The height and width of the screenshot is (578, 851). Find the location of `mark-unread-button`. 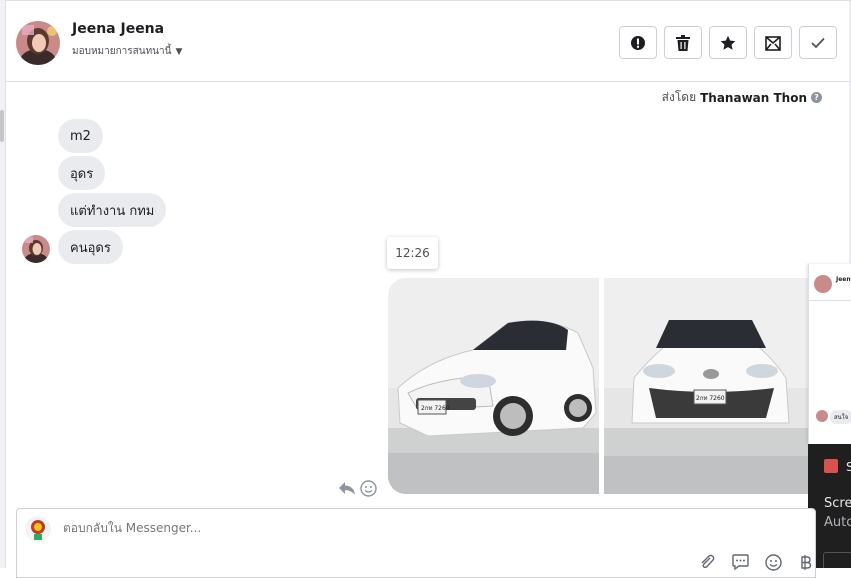

mark-unread-button is located at coordinates (773, 42).